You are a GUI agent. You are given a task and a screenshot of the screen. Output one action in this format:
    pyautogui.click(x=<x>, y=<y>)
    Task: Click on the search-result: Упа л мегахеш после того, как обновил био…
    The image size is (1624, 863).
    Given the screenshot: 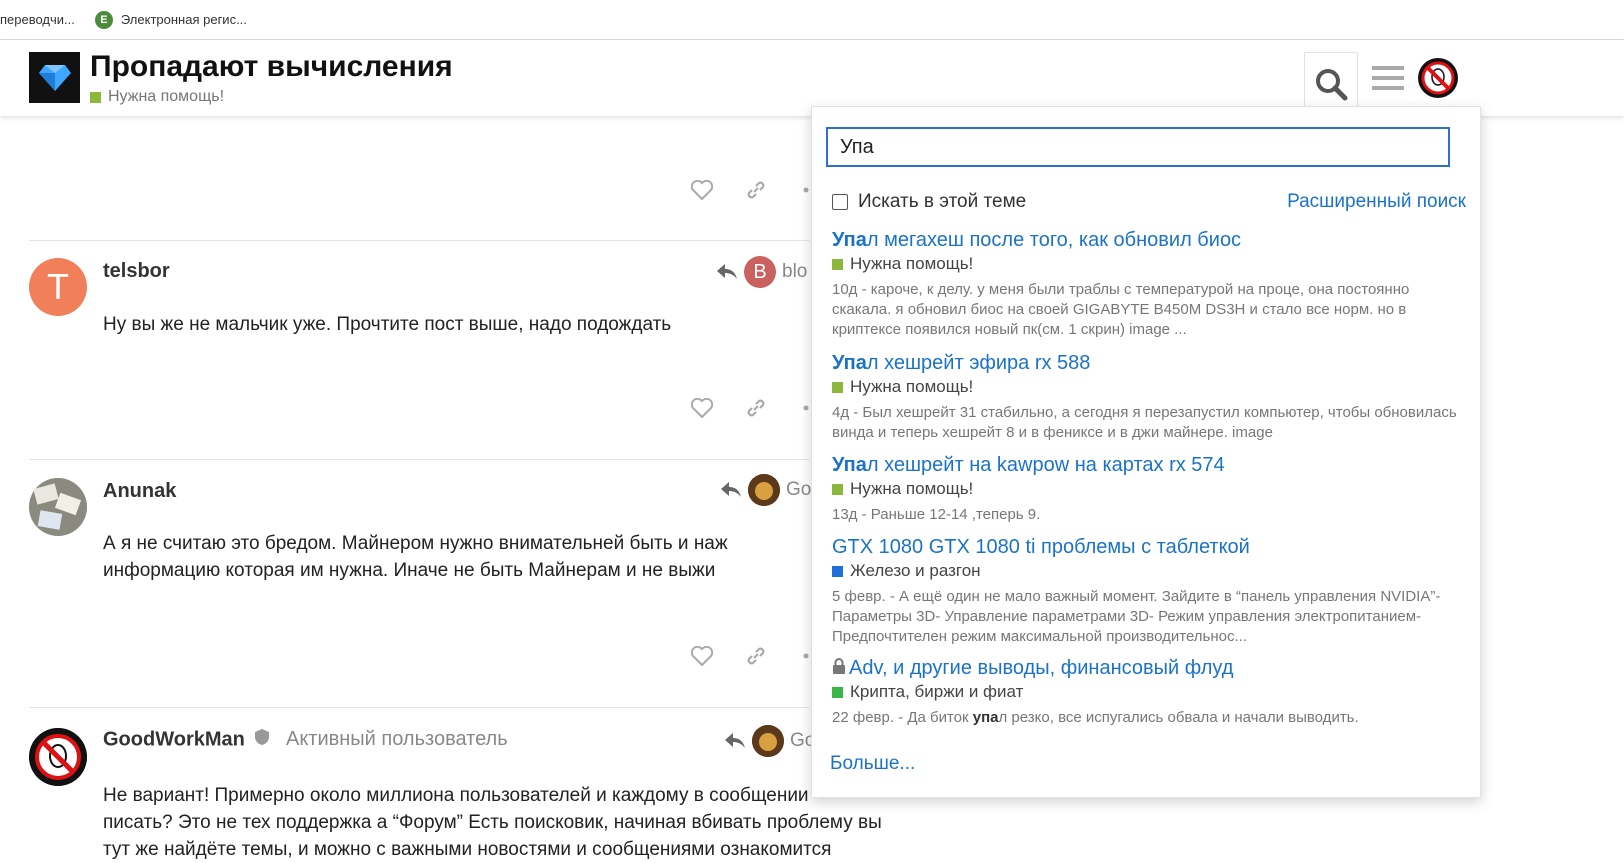 What is the action you would take?
    pyautogui.click(x=1149, y=284)
    